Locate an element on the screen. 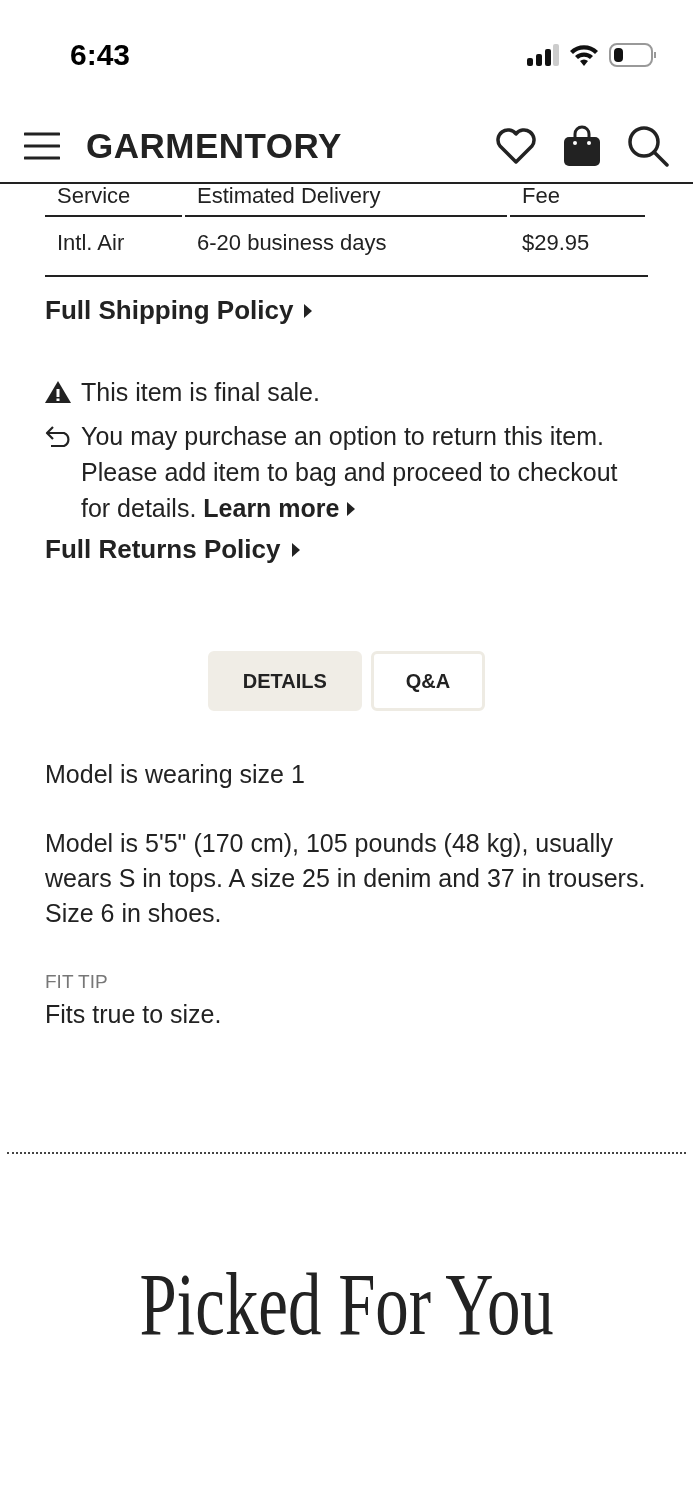 This screenshot has height=1500, width=693. battery-icon is located at coordinates (633, 55).